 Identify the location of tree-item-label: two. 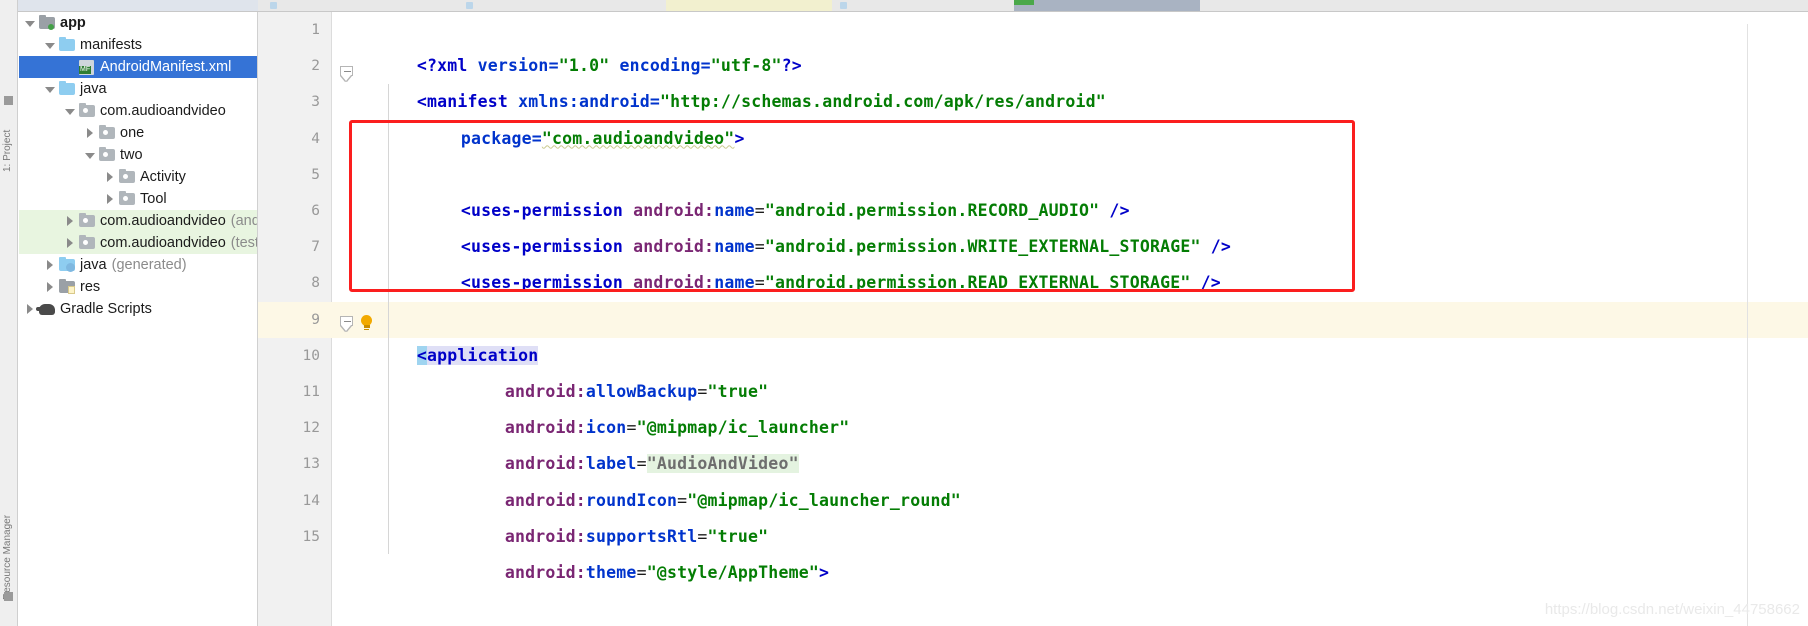
(131, 155).